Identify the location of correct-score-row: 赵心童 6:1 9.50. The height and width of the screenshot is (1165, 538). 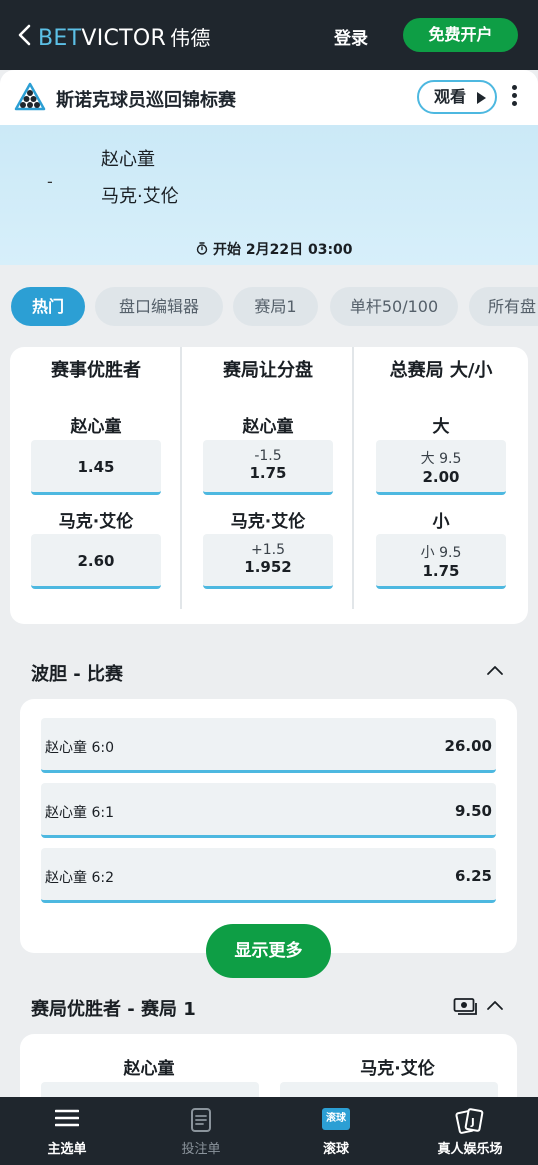
(268, 810).